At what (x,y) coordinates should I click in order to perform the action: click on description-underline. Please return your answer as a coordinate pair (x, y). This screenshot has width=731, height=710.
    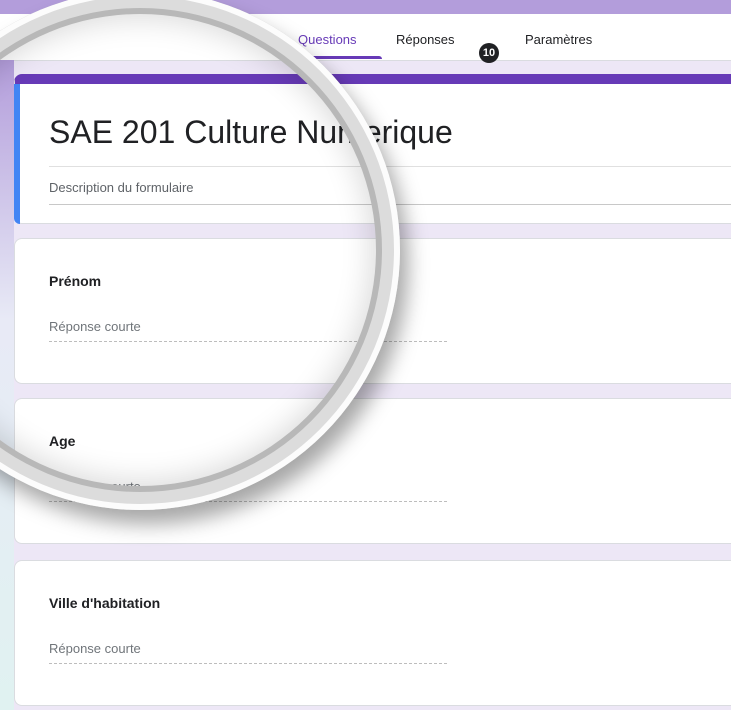
    Looking at the image, I should click on (390, 204).